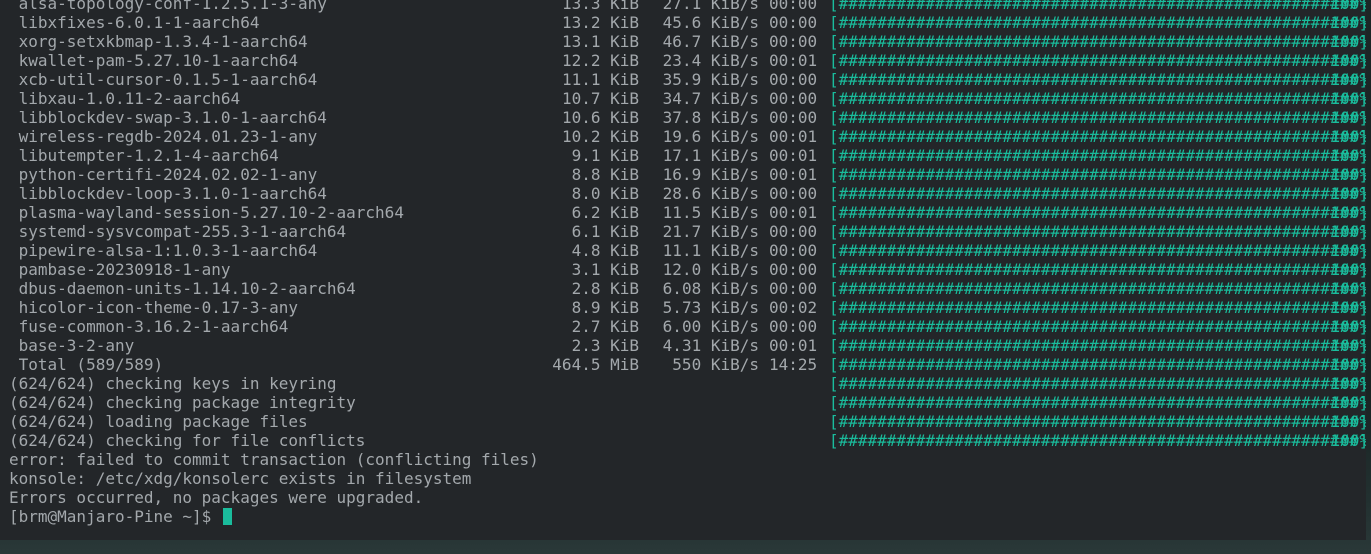  I want to click on package-name: libxau-1.0.11-2-aarch64, so click(125, 98).